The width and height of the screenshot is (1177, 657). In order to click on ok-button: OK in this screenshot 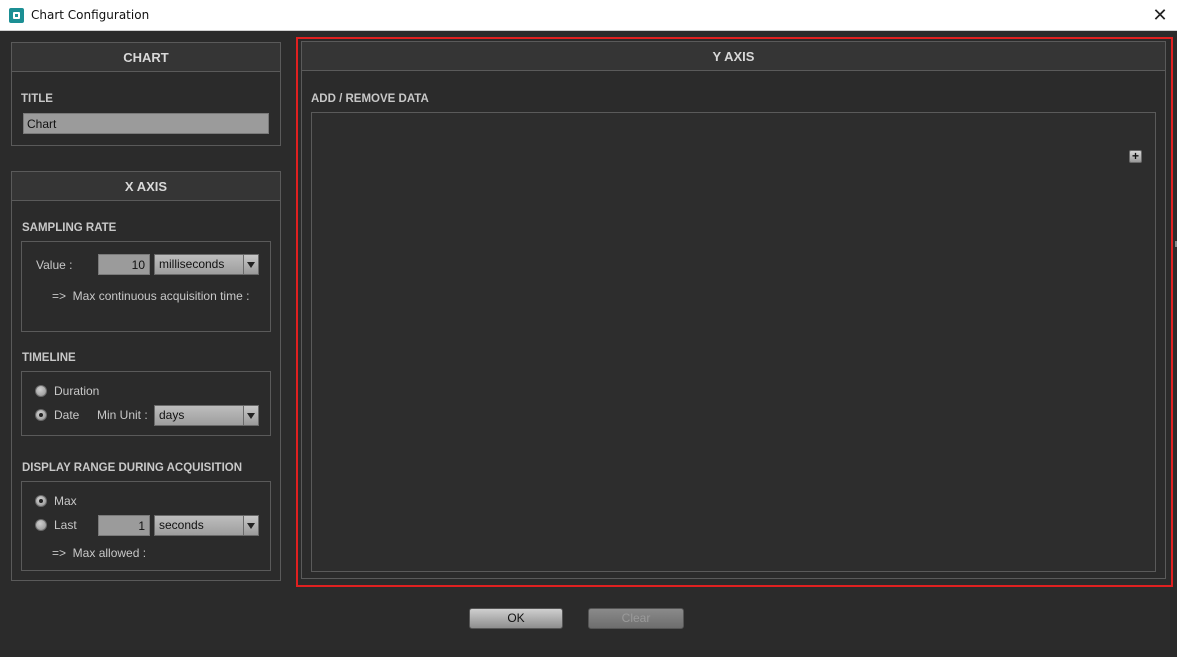, I will do `click(516, 618)`.